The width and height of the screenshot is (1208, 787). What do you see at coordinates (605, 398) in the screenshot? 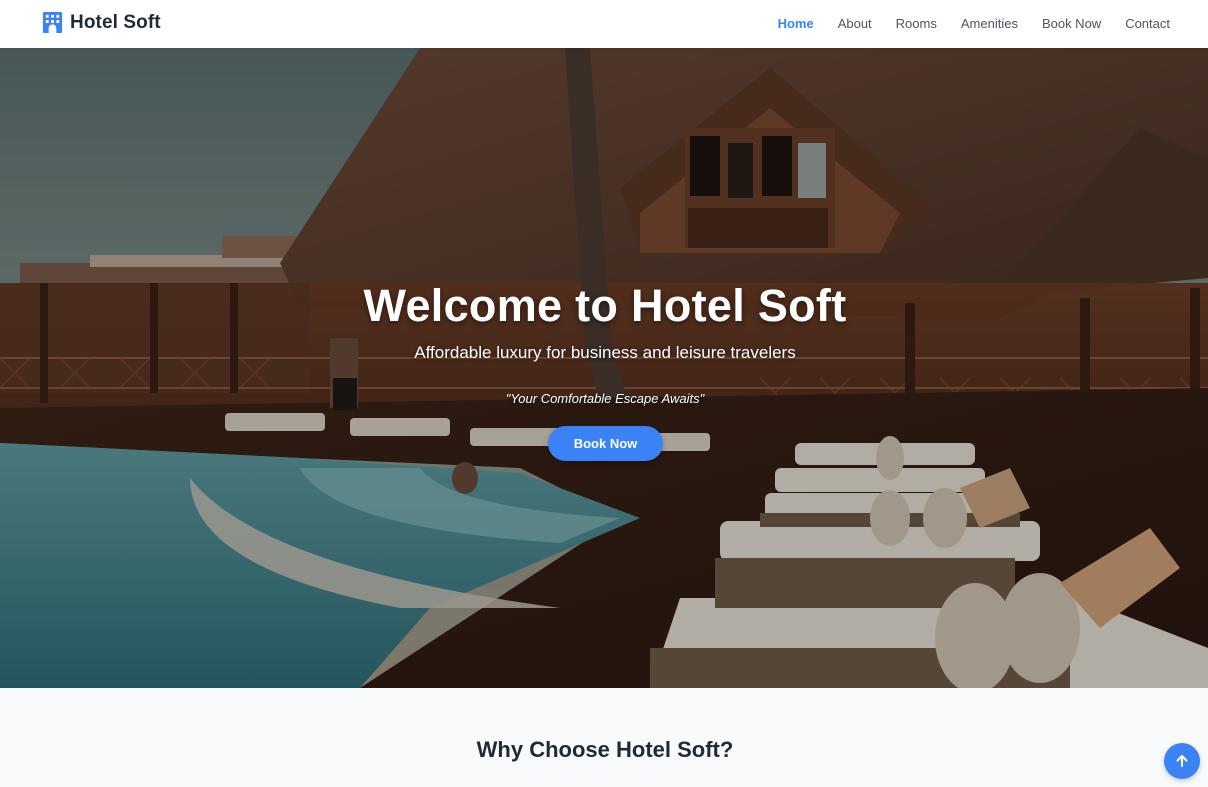
I see `hero-tagline: "Your Comfortable Escape Awaits"` at bounding box center [605, 398].